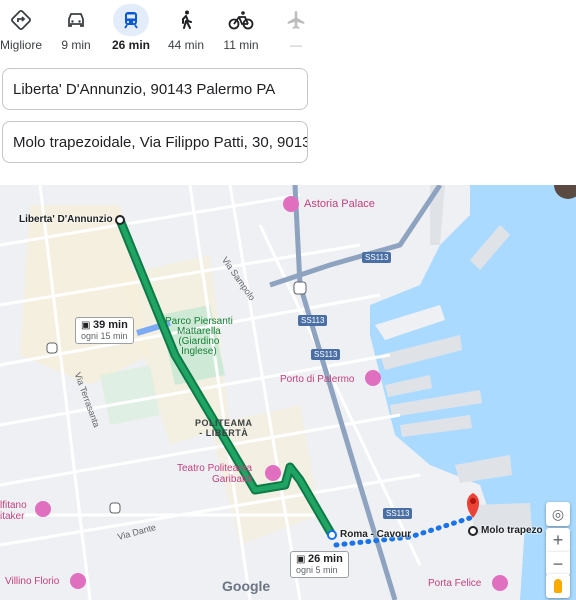 The image size is (576, 600). I want to click on place-label: Porta Felice, so click(455, 583).